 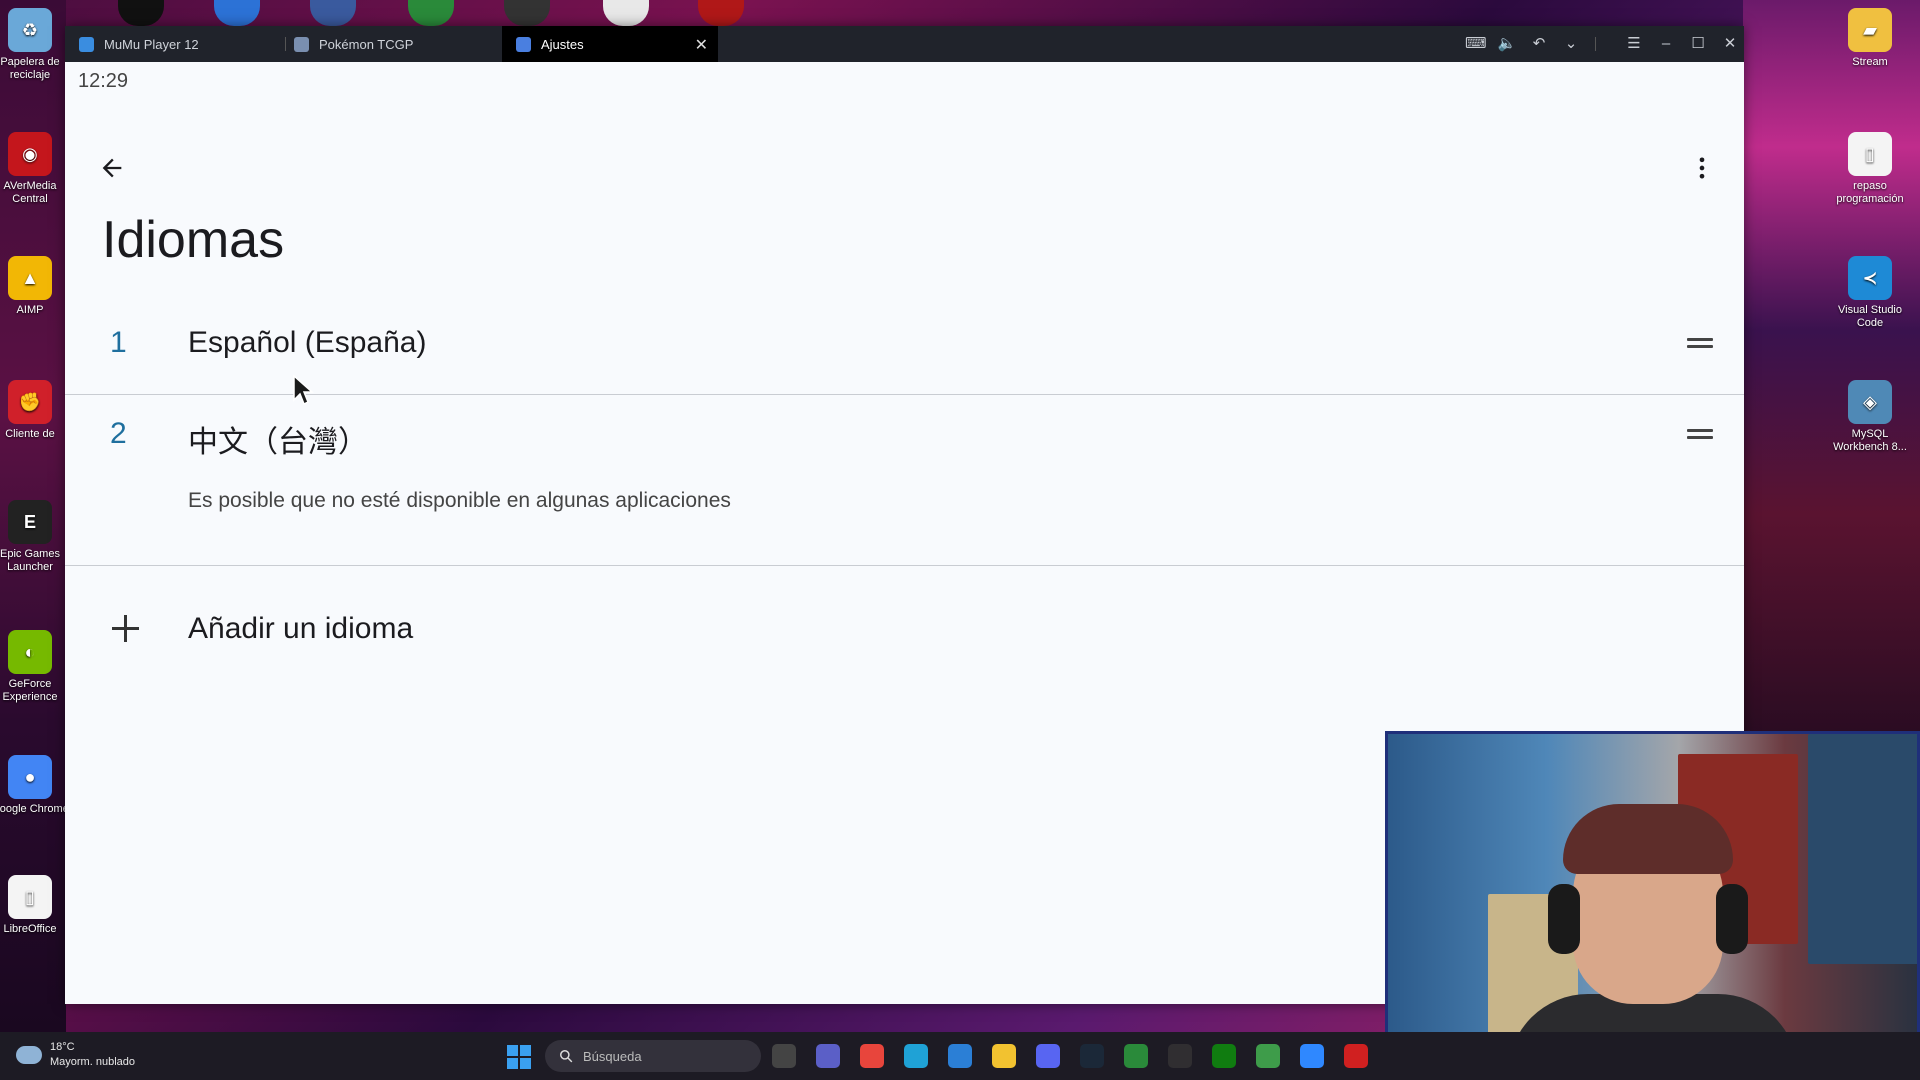 What do you see at coordinates (1652, 905) in the screenshot?
I see `webcam-overlay` at bounding box center [1652, 905].